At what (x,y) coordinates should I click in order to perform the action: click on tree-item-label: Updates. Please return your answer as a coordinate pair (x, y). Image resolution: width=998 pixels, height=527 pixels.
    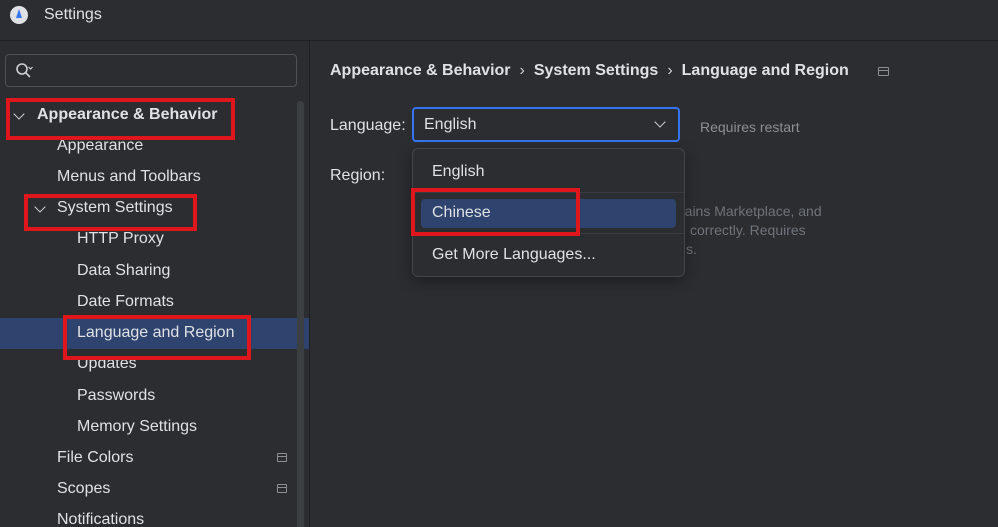
    Looking at the image, I should click on (107, 363).